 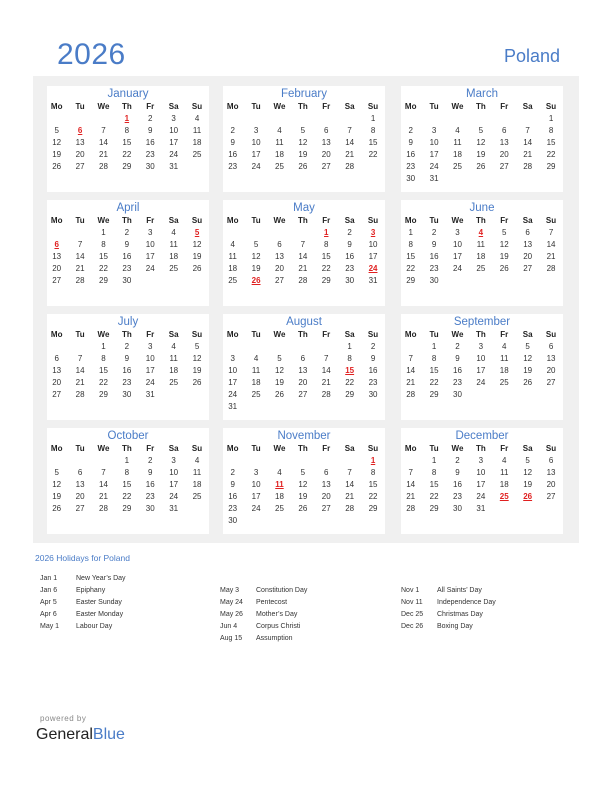 I want to click on day-cell: 14, so click(x=528, y=142).